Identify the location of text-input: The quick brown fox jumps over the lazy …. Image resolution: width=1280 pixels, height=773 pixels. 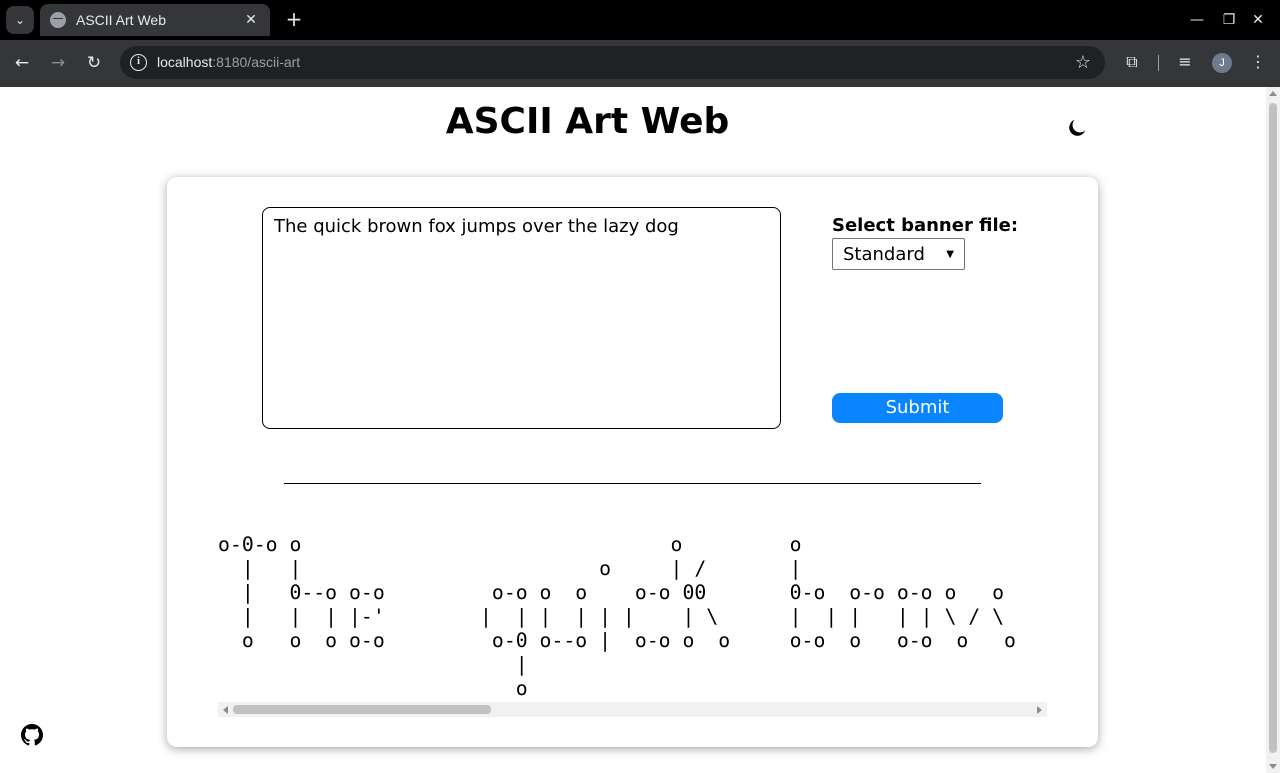
(521, 318).